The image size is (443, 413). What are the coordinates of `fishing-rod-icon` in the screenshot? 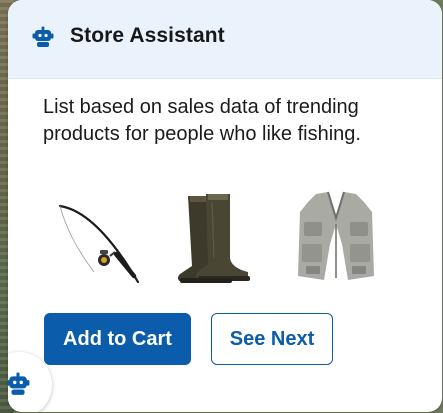 It's located at (96, 238).